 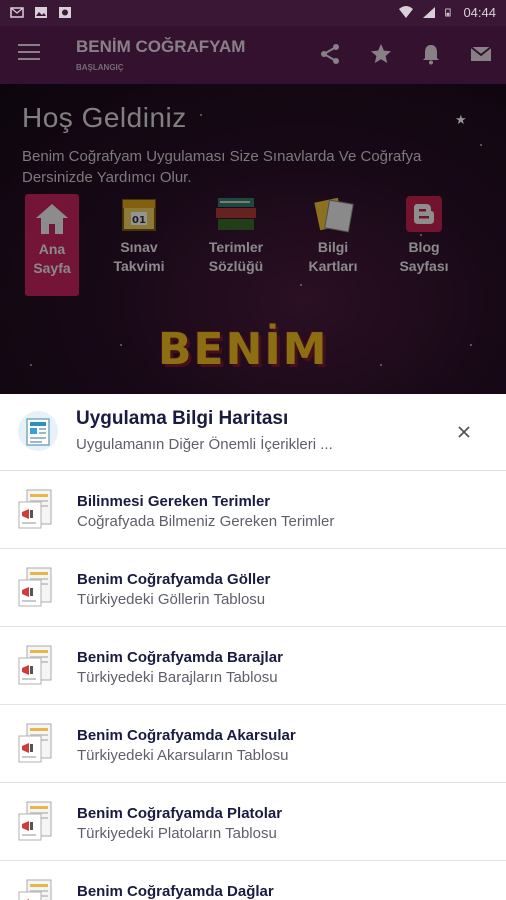 I want to click on books-icon, so click(x=236, y=214).